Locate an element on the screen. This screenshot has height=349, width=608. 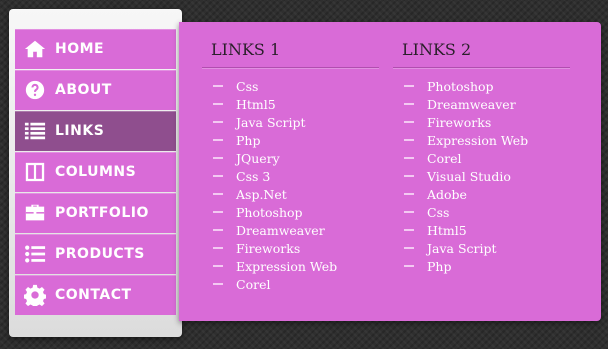
link-item: Css 3 is located at coordinates (295, 176).